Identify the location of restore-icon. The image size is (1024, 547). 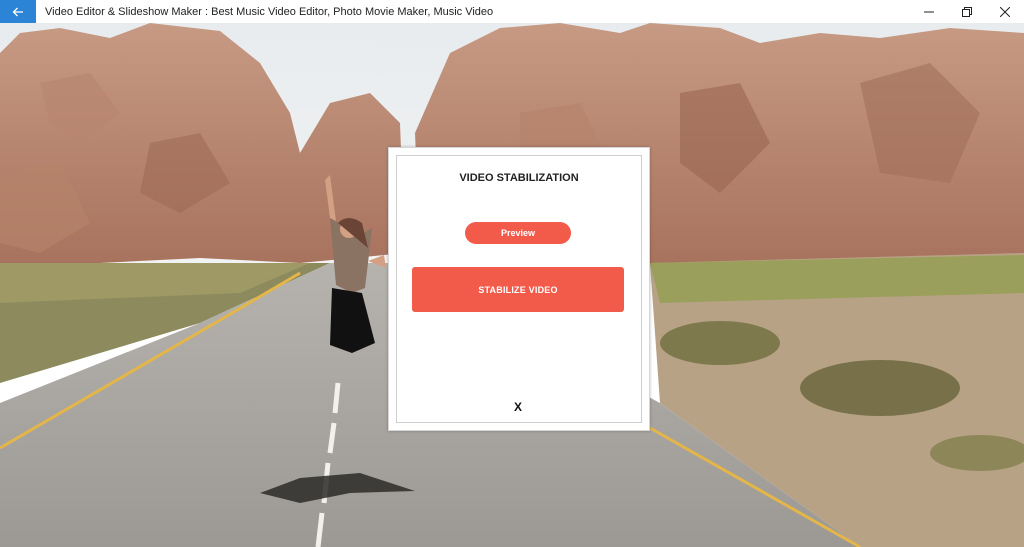
(967, 11).